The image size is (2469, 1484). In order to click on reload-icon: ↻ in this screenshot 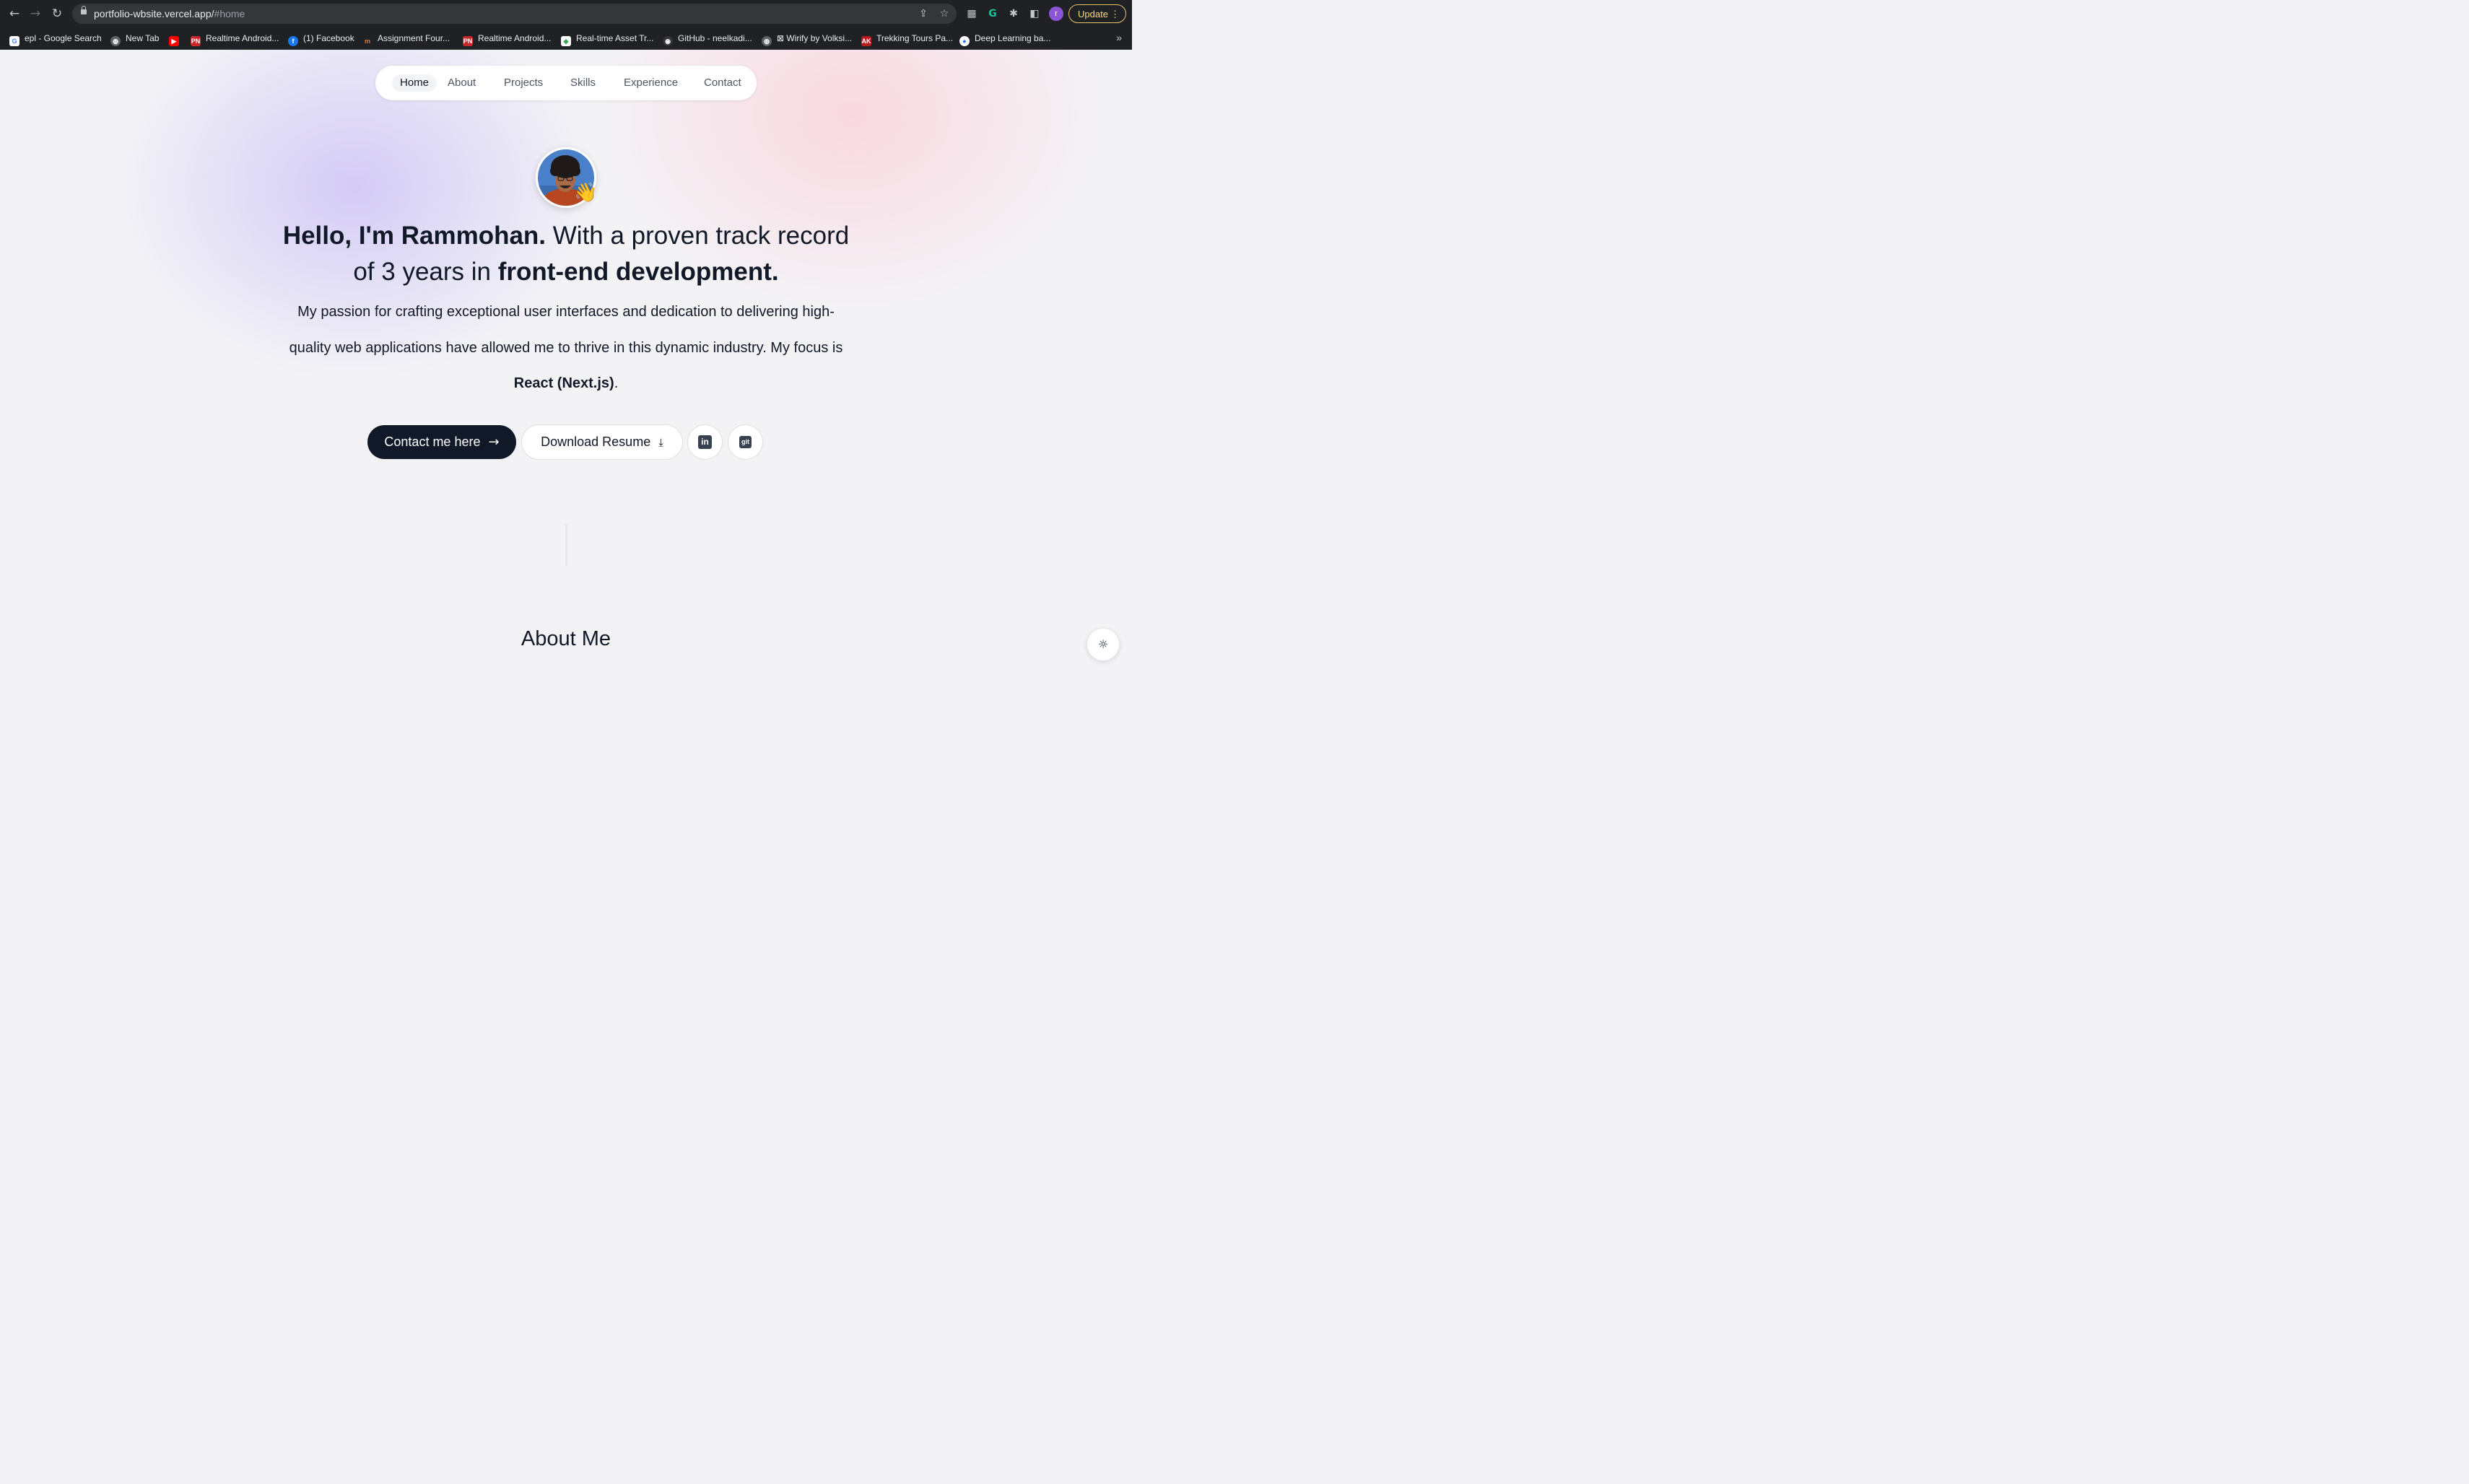, I will do `click(57, 14)`.